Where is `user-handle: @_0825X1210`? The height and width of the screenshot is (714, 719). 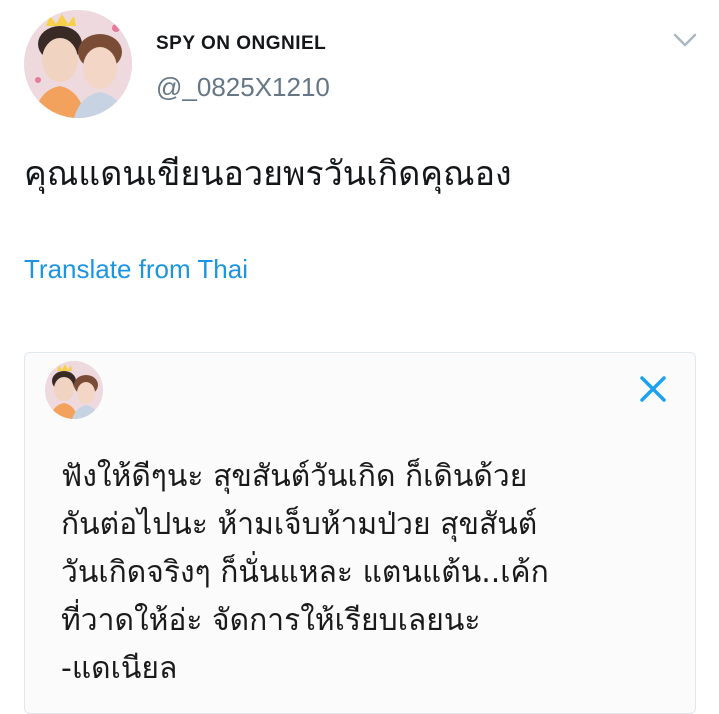 user-handle: @_0825X1210 is located at coordinates (243, 87).